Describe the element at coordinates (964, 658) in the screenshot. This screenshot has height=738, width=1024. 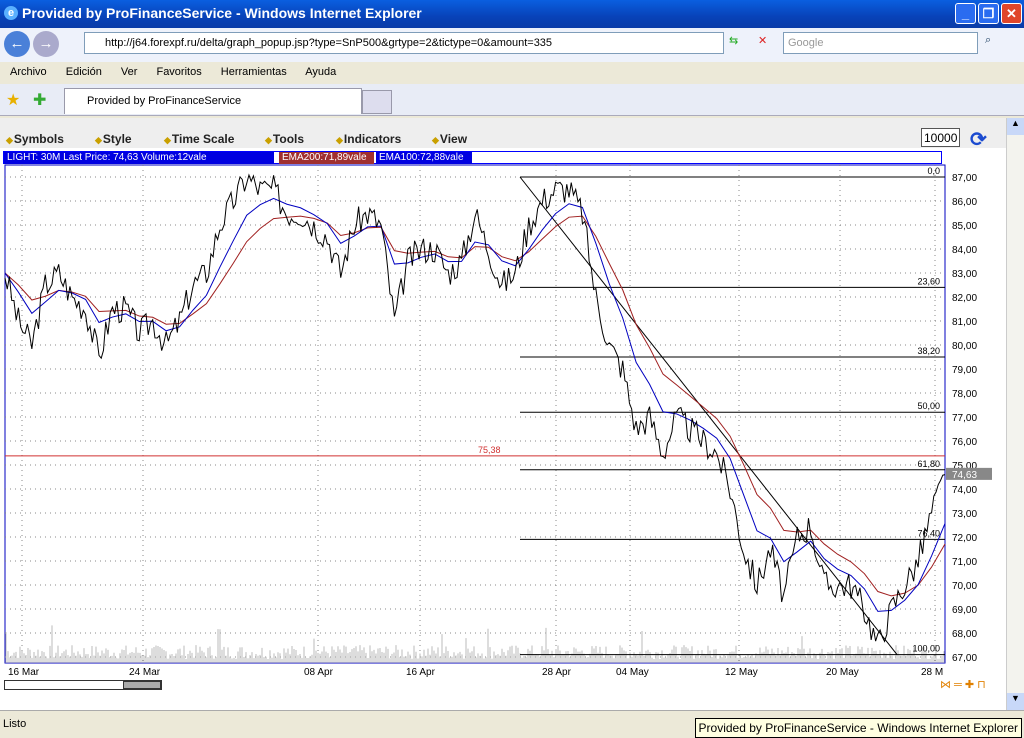
I see `y-tick-label: 67,00` at that location.